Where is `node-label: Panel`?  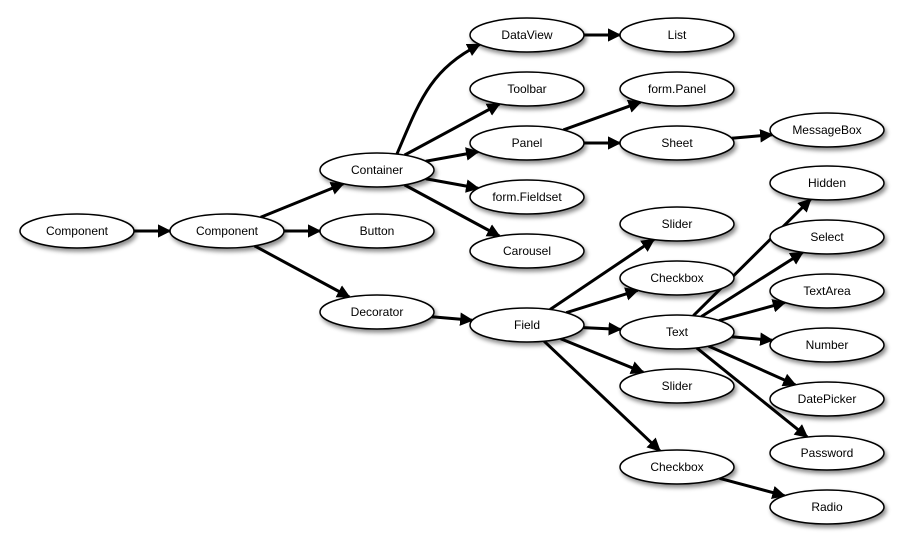
node-label: Panel is located at coordinates (527, 143).